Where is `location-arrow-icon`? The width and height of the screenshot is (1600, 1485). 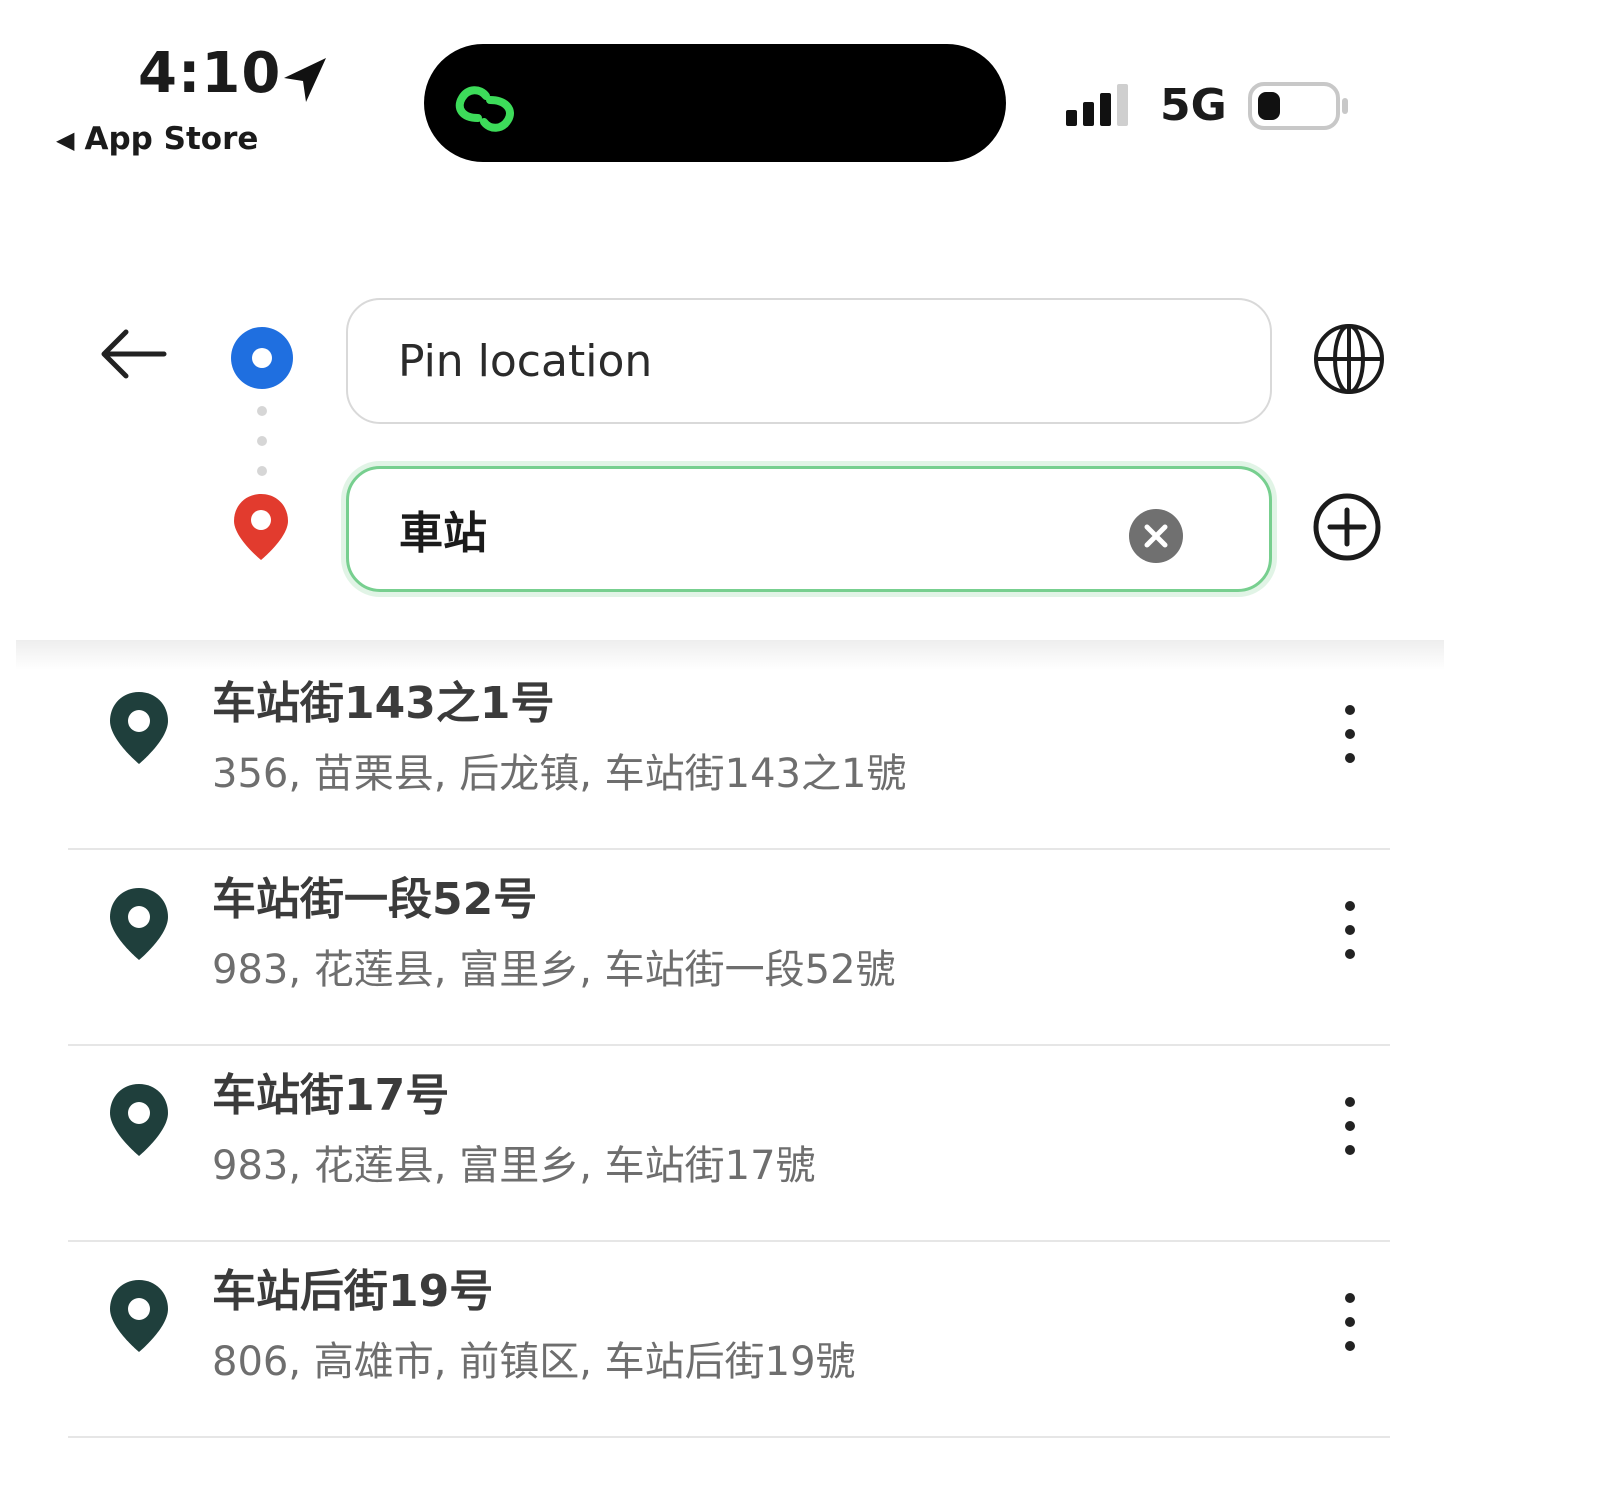 location-arrow-icon is located at coordinates (305, 80).